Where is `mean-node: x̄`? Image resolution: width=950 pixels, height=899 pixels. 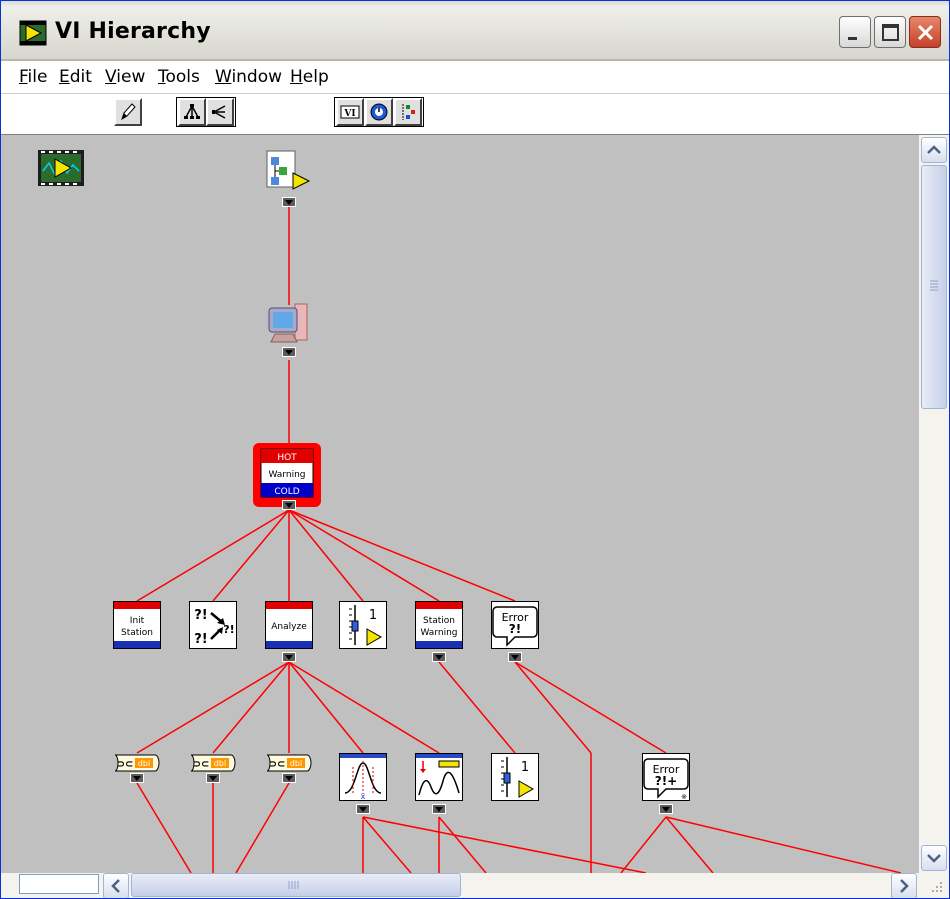
mean-node: x̄ is located at coordinates (363, 777).